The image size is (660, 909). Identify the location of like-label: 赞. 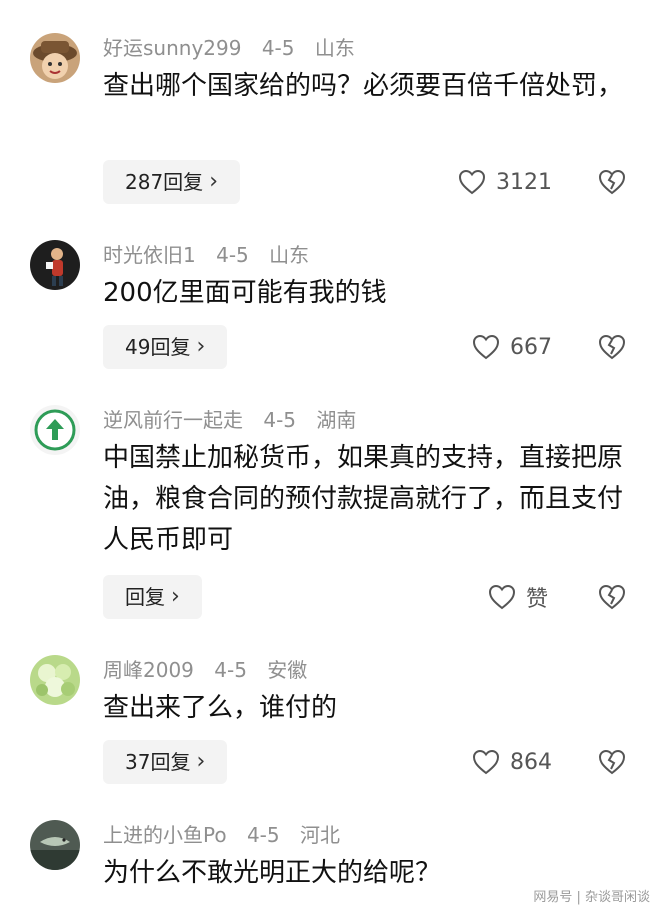
(537, 599).